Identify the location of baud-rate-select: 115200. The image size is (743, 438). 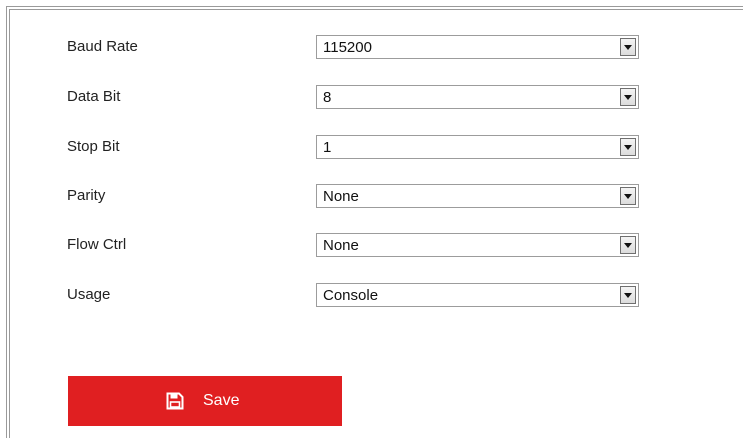
(477, 47).